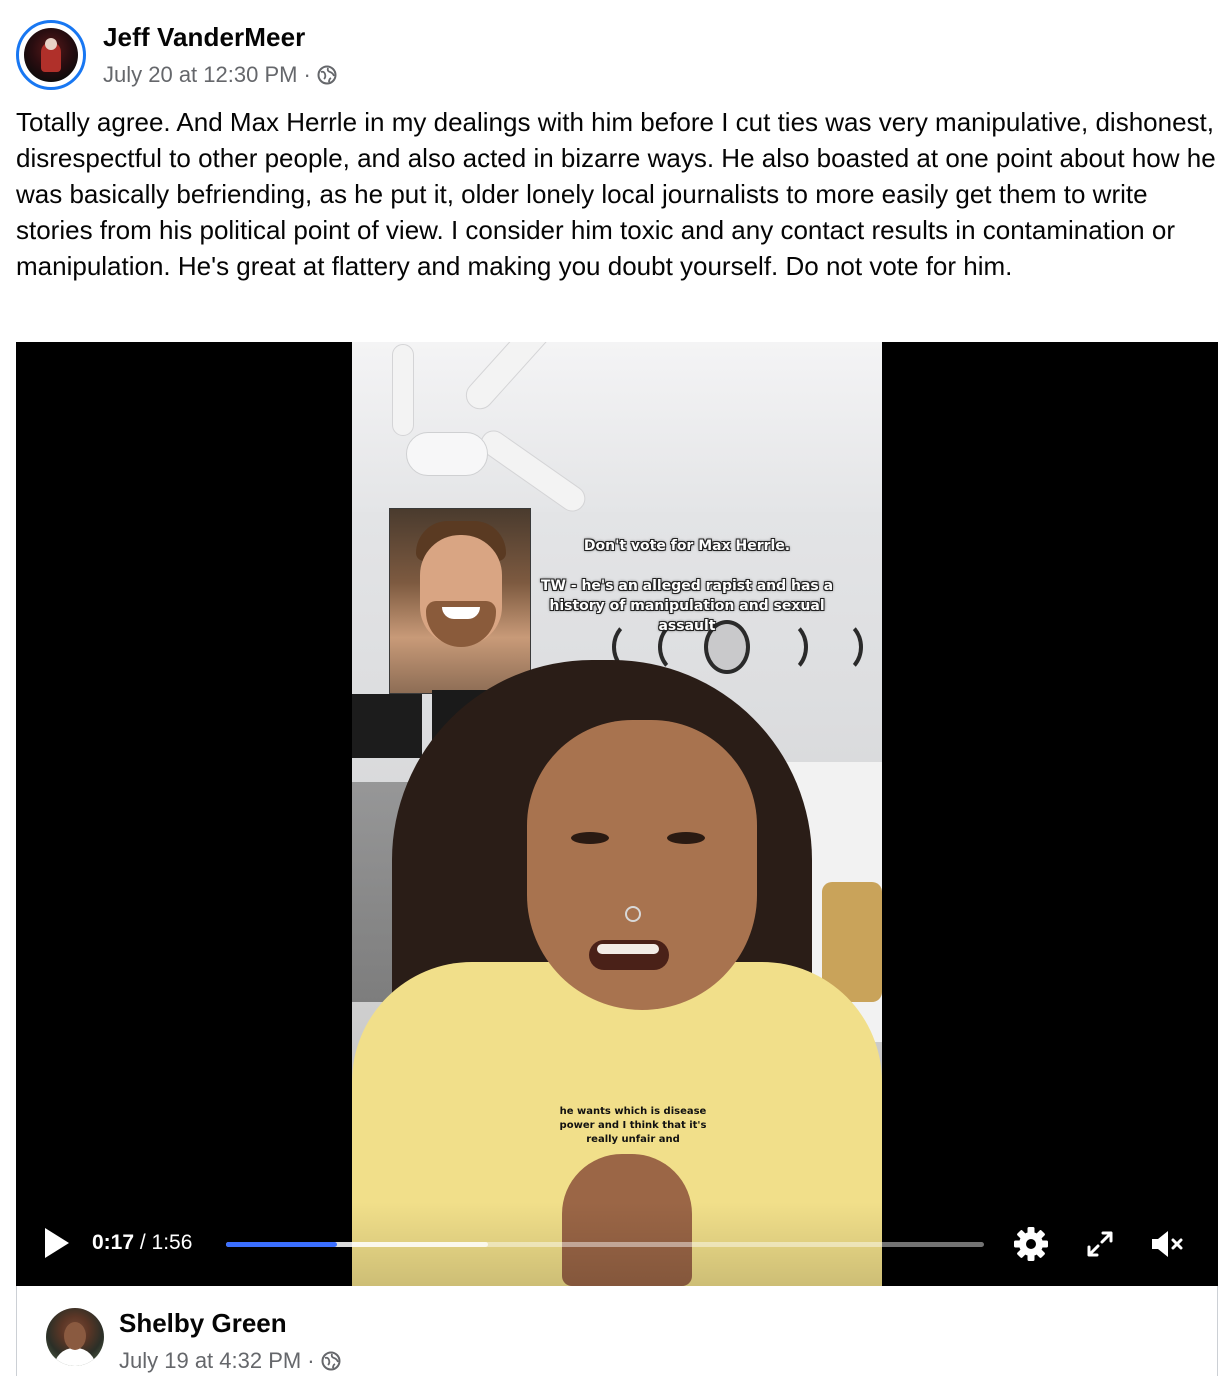 This screenshot has width=1230, height=1377. Describe the element at coordinates (200, 75) in the screenshot. I see `post-timestamp: July 20 at 12:30 PM` at that location.